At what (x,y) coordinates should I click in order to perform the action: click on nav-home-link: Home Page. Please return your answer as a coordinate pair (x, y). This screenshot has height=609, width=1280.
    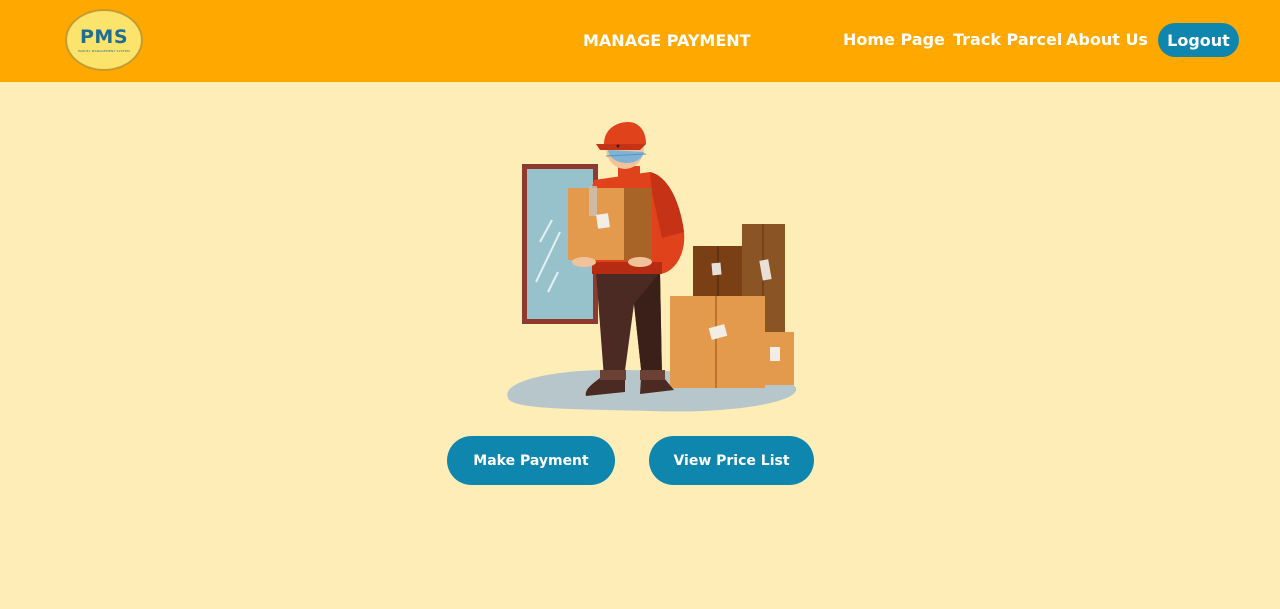
    Looking at the image, I should click on (894, 39).